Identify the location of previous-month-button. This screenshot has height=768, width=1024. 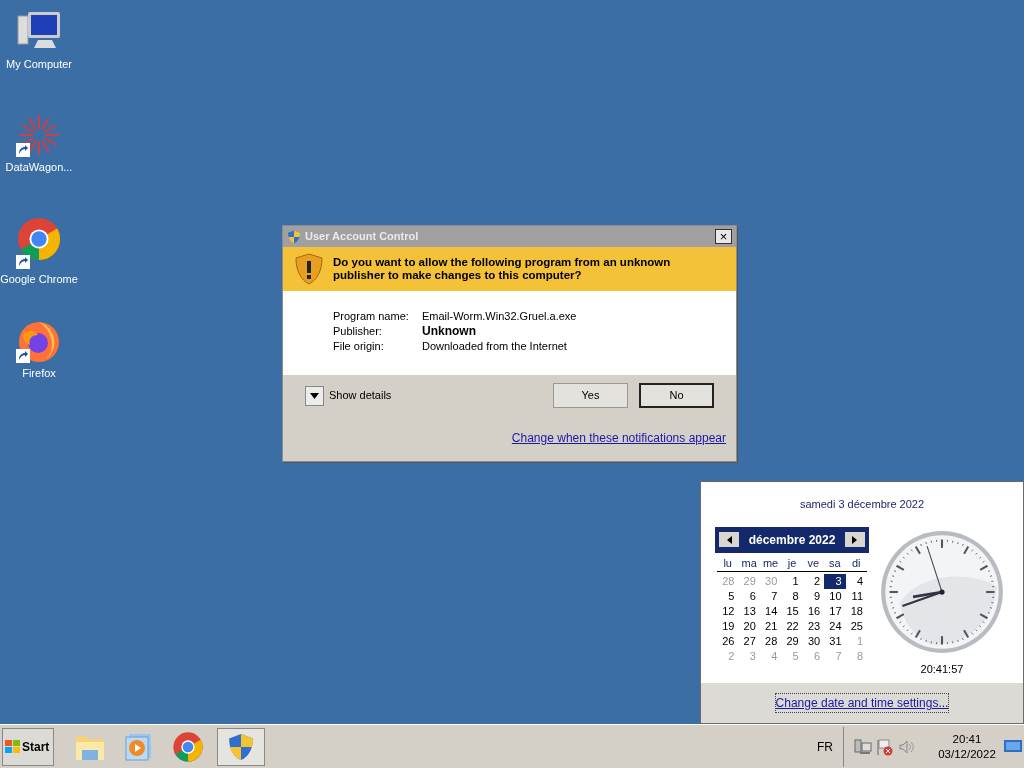
(729, 539).